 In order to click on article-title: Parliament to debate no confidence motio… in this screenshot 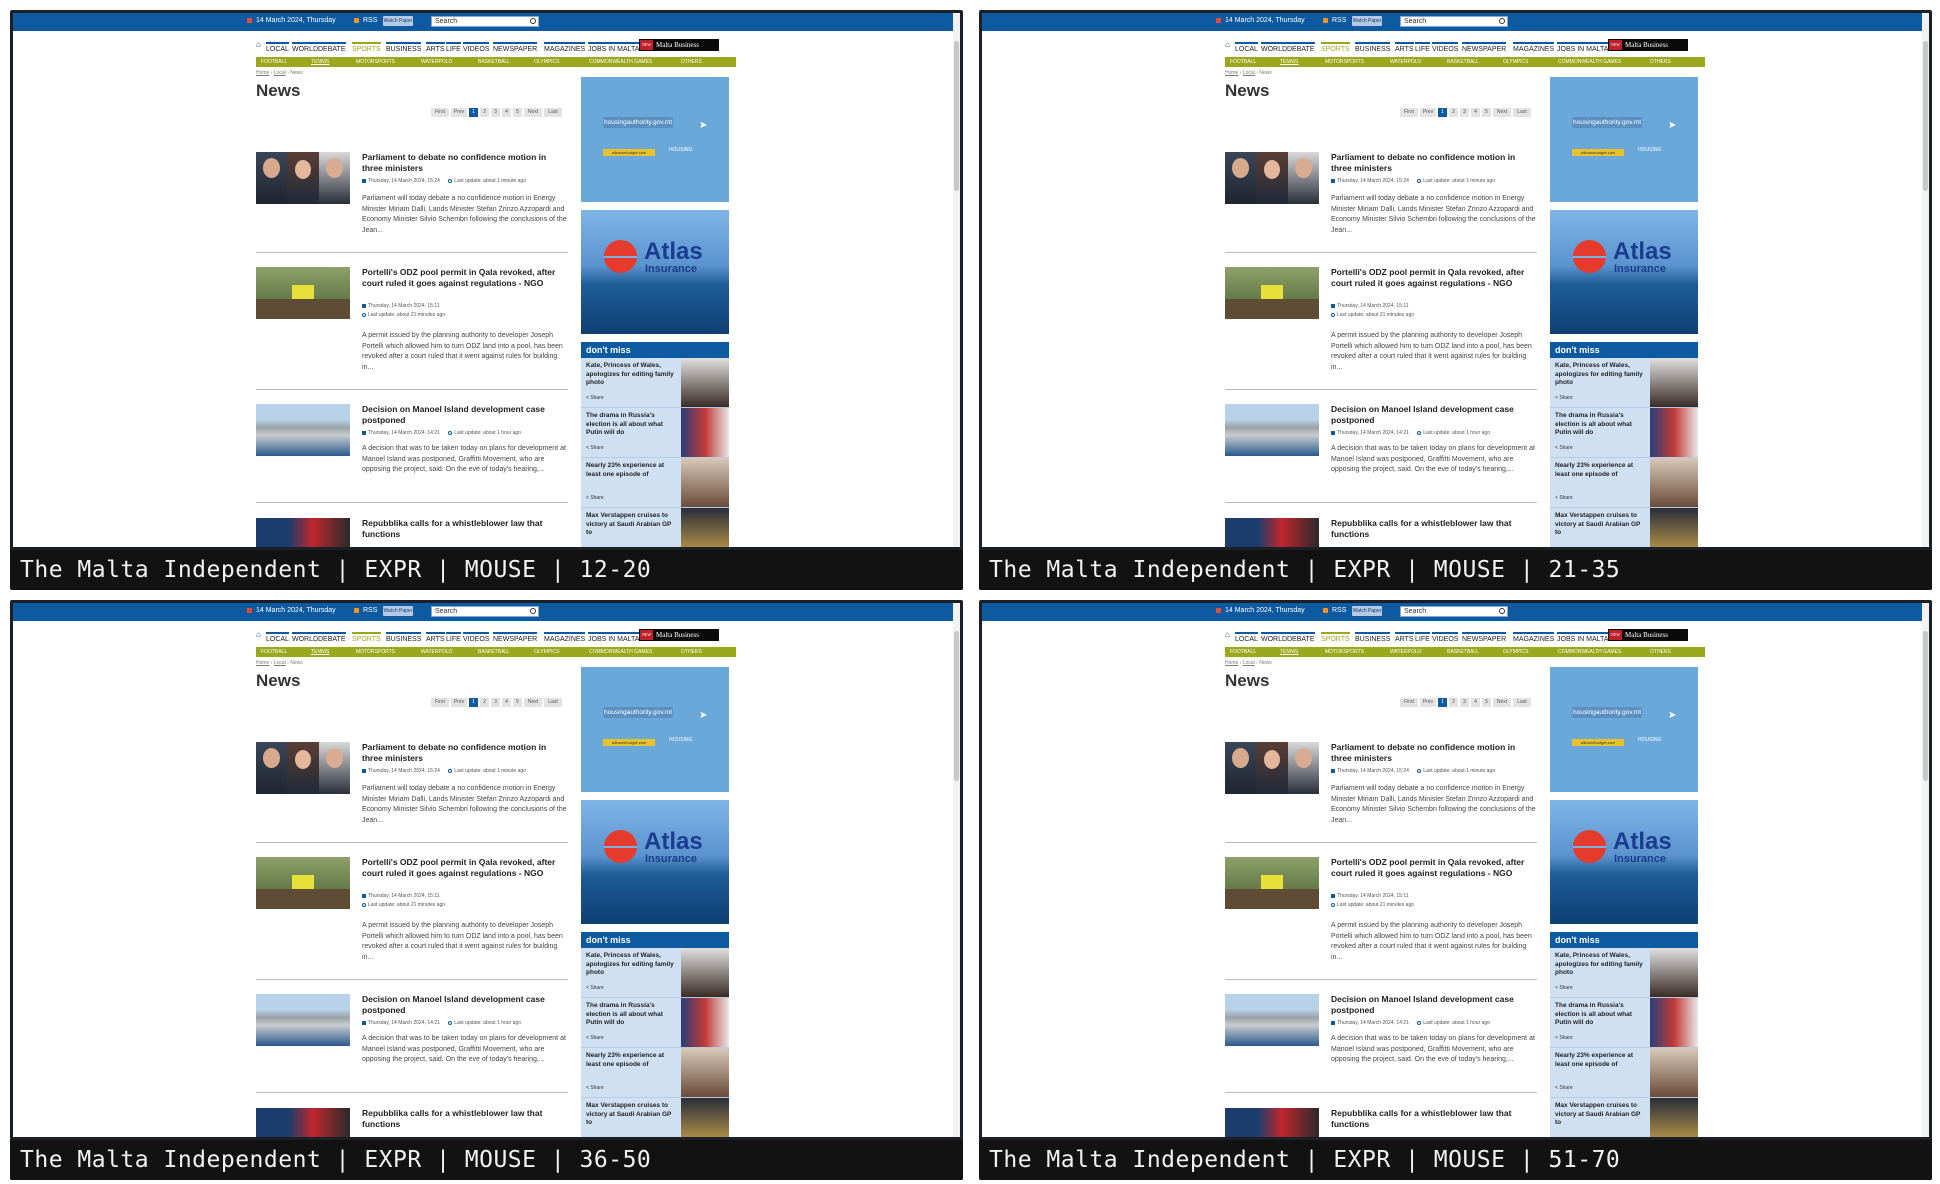, I will do `click(465, 753)`.